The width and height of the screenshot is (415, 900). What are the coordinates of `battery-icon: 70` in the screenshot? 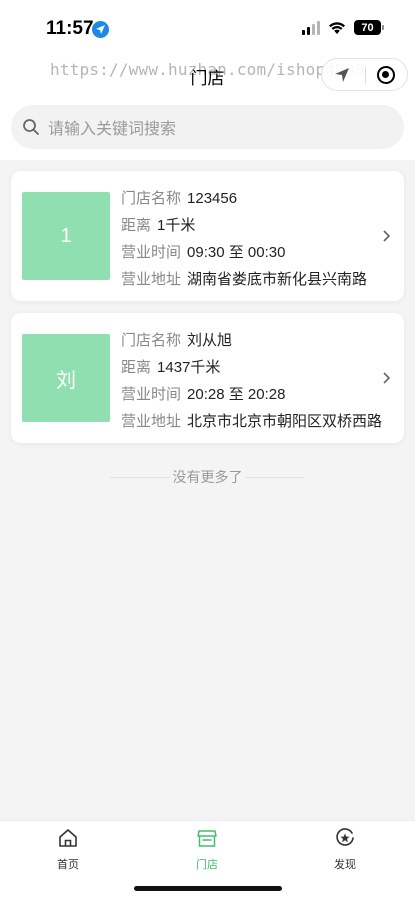 It's located at (369, 27).